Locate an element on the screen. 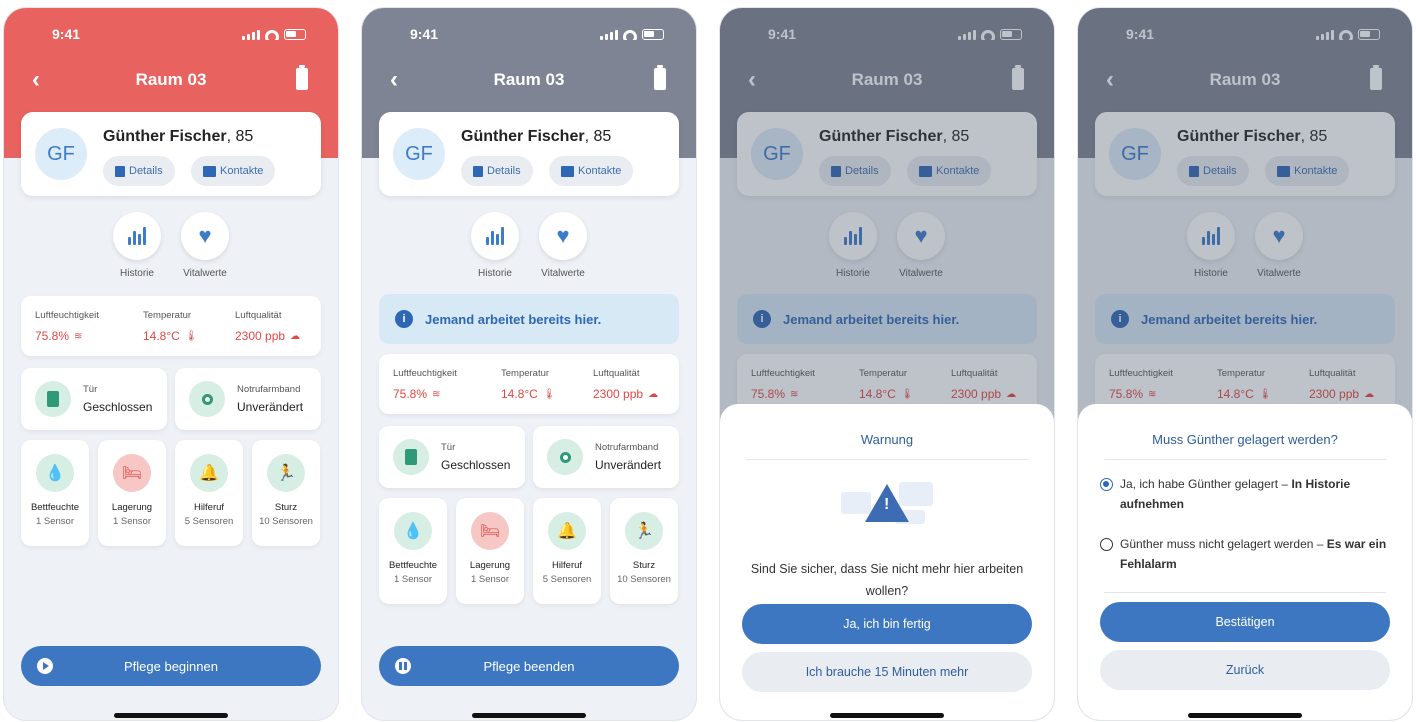  room-title: Raum 03 is located at coordinates (529, 79).